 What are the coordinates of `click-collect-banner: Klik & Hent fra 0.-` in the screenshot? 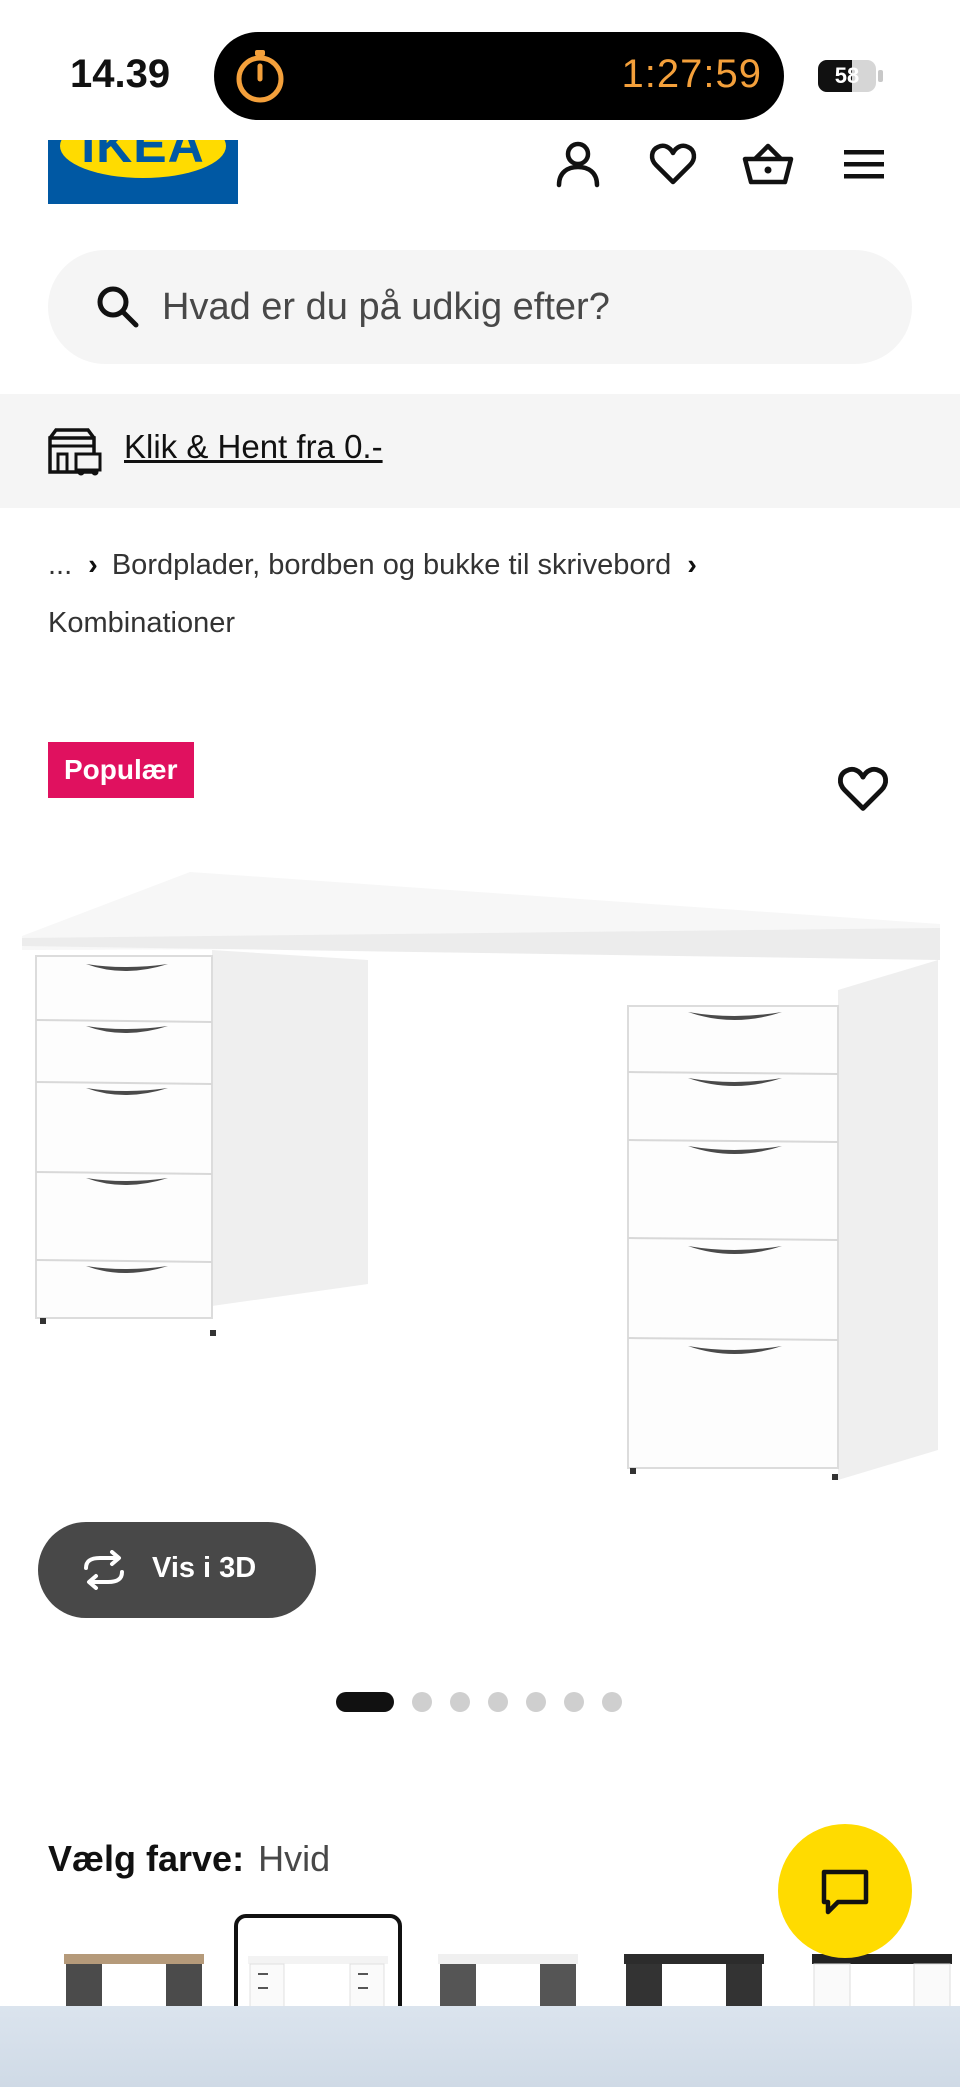 It's located at (480, 451).